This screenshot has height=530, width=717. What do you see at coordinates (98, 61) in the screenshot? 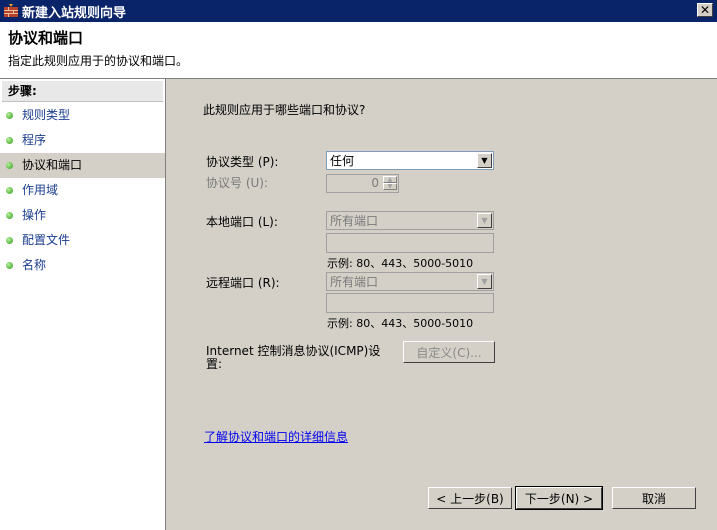
I see `page-subtitle: 指定此规则应用于的协议和端口。` at bounding box center [98, 61].